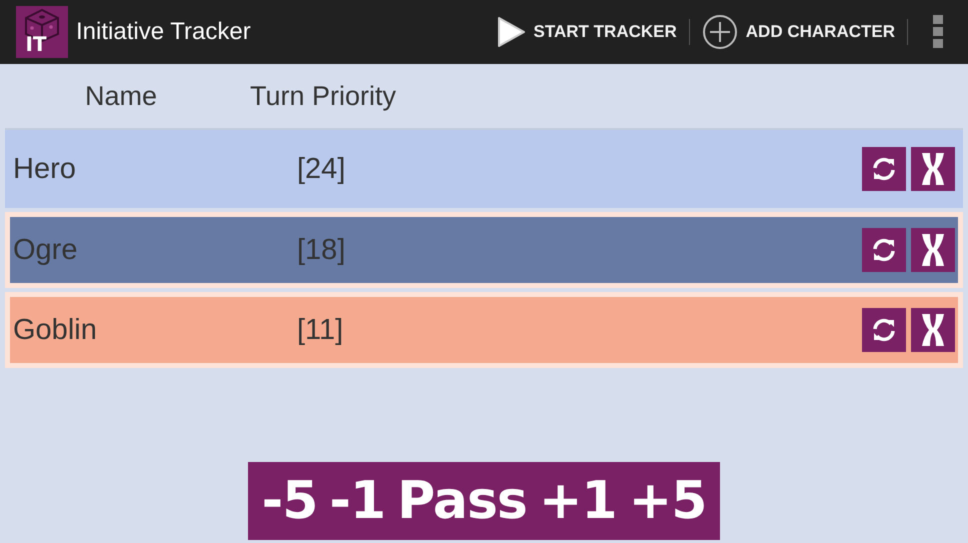 The height and width of the screenshot is (543, 968). Describe the element at coordinates (667, 501) in the screenshot. I see `adjust-button: +5` at that location.